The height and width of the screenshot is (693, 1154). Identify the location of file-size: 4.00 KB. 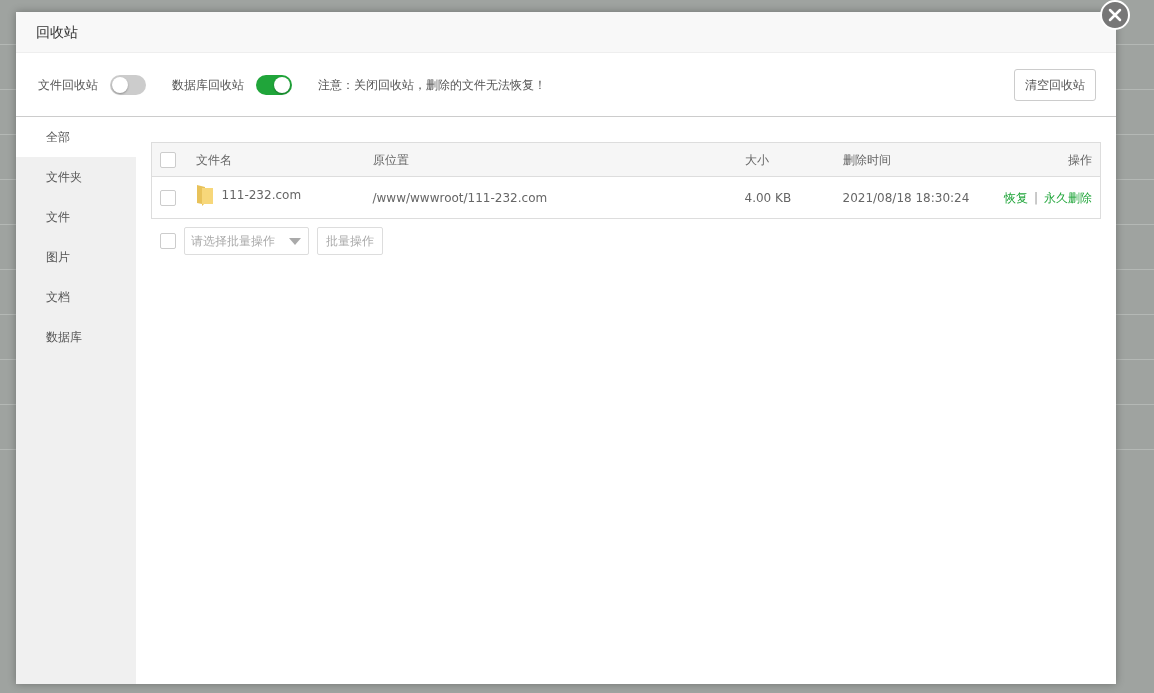
(768, 197).